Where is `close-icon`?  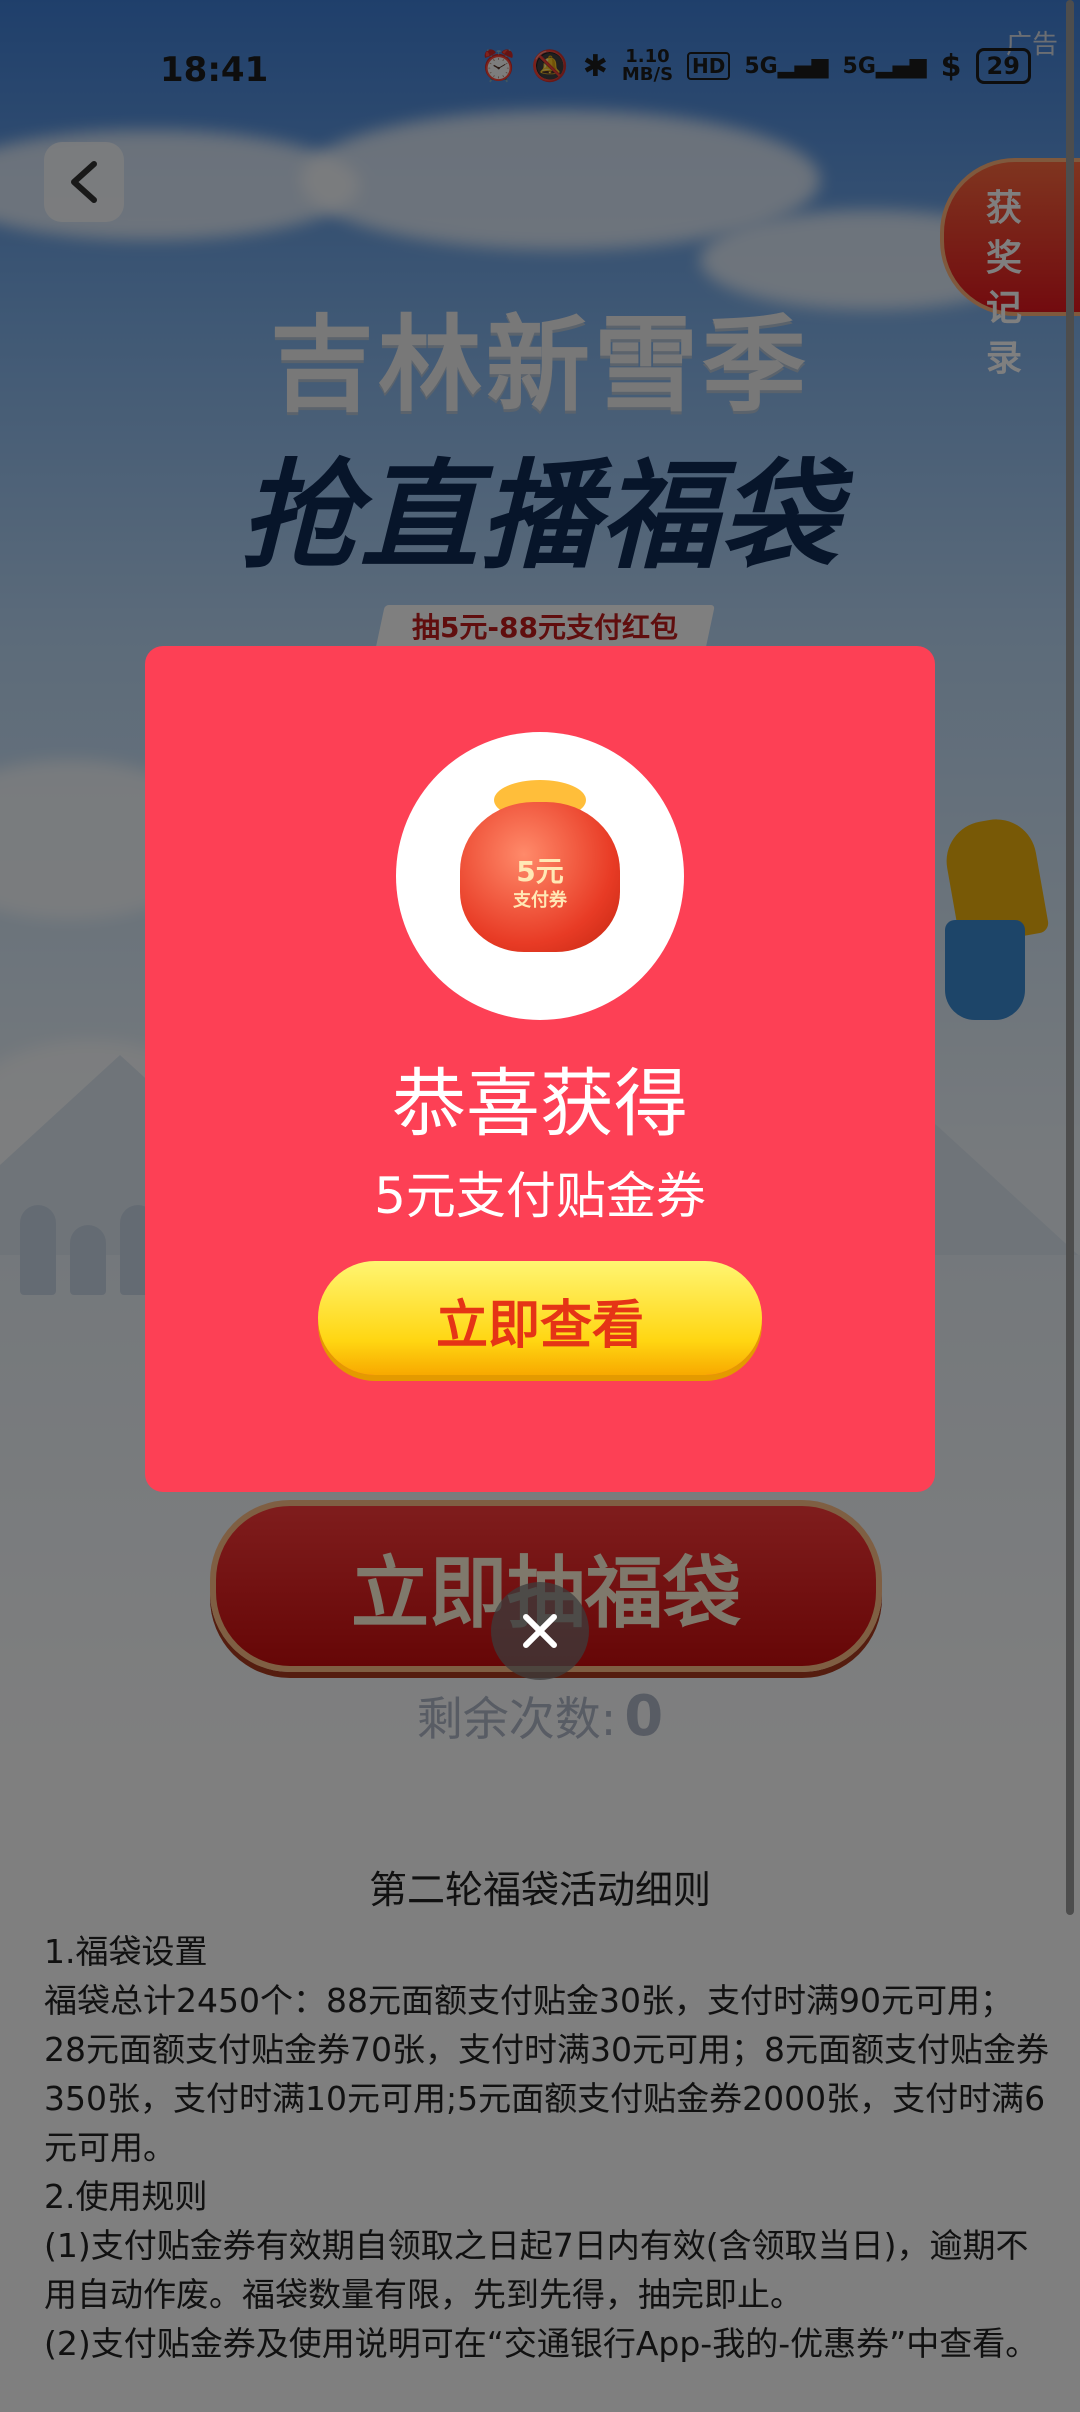
close-icon is located at coordinates (540, 1631).